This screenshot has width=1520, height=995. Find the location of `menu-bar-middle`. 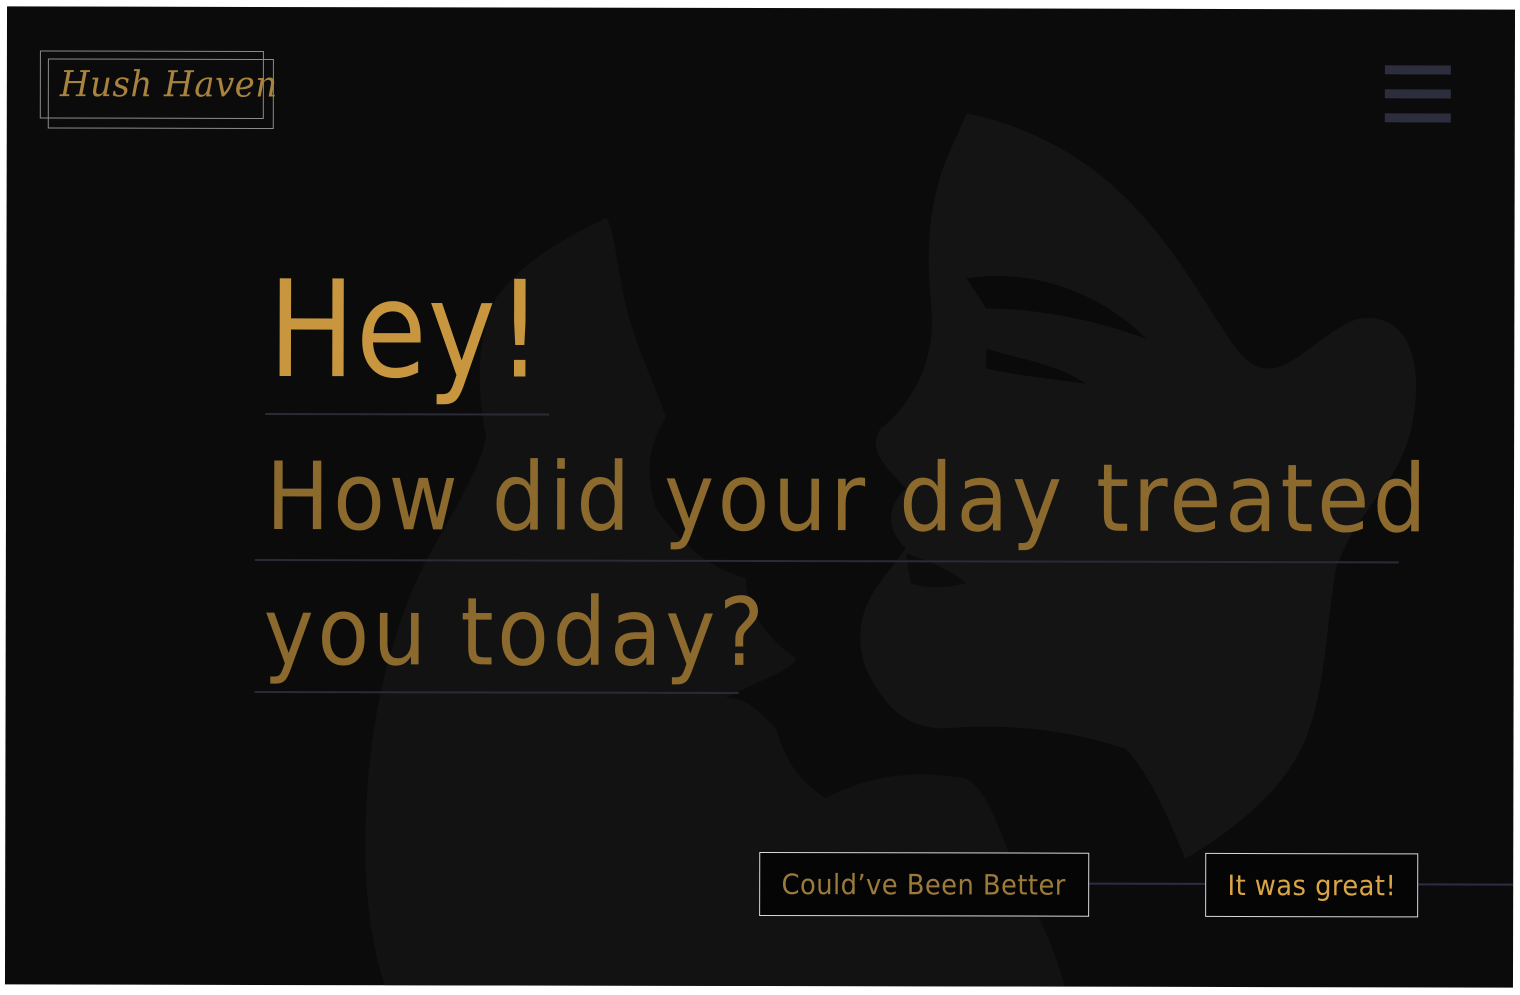

menu-bar-middle is located at coordinates (1417, 94).